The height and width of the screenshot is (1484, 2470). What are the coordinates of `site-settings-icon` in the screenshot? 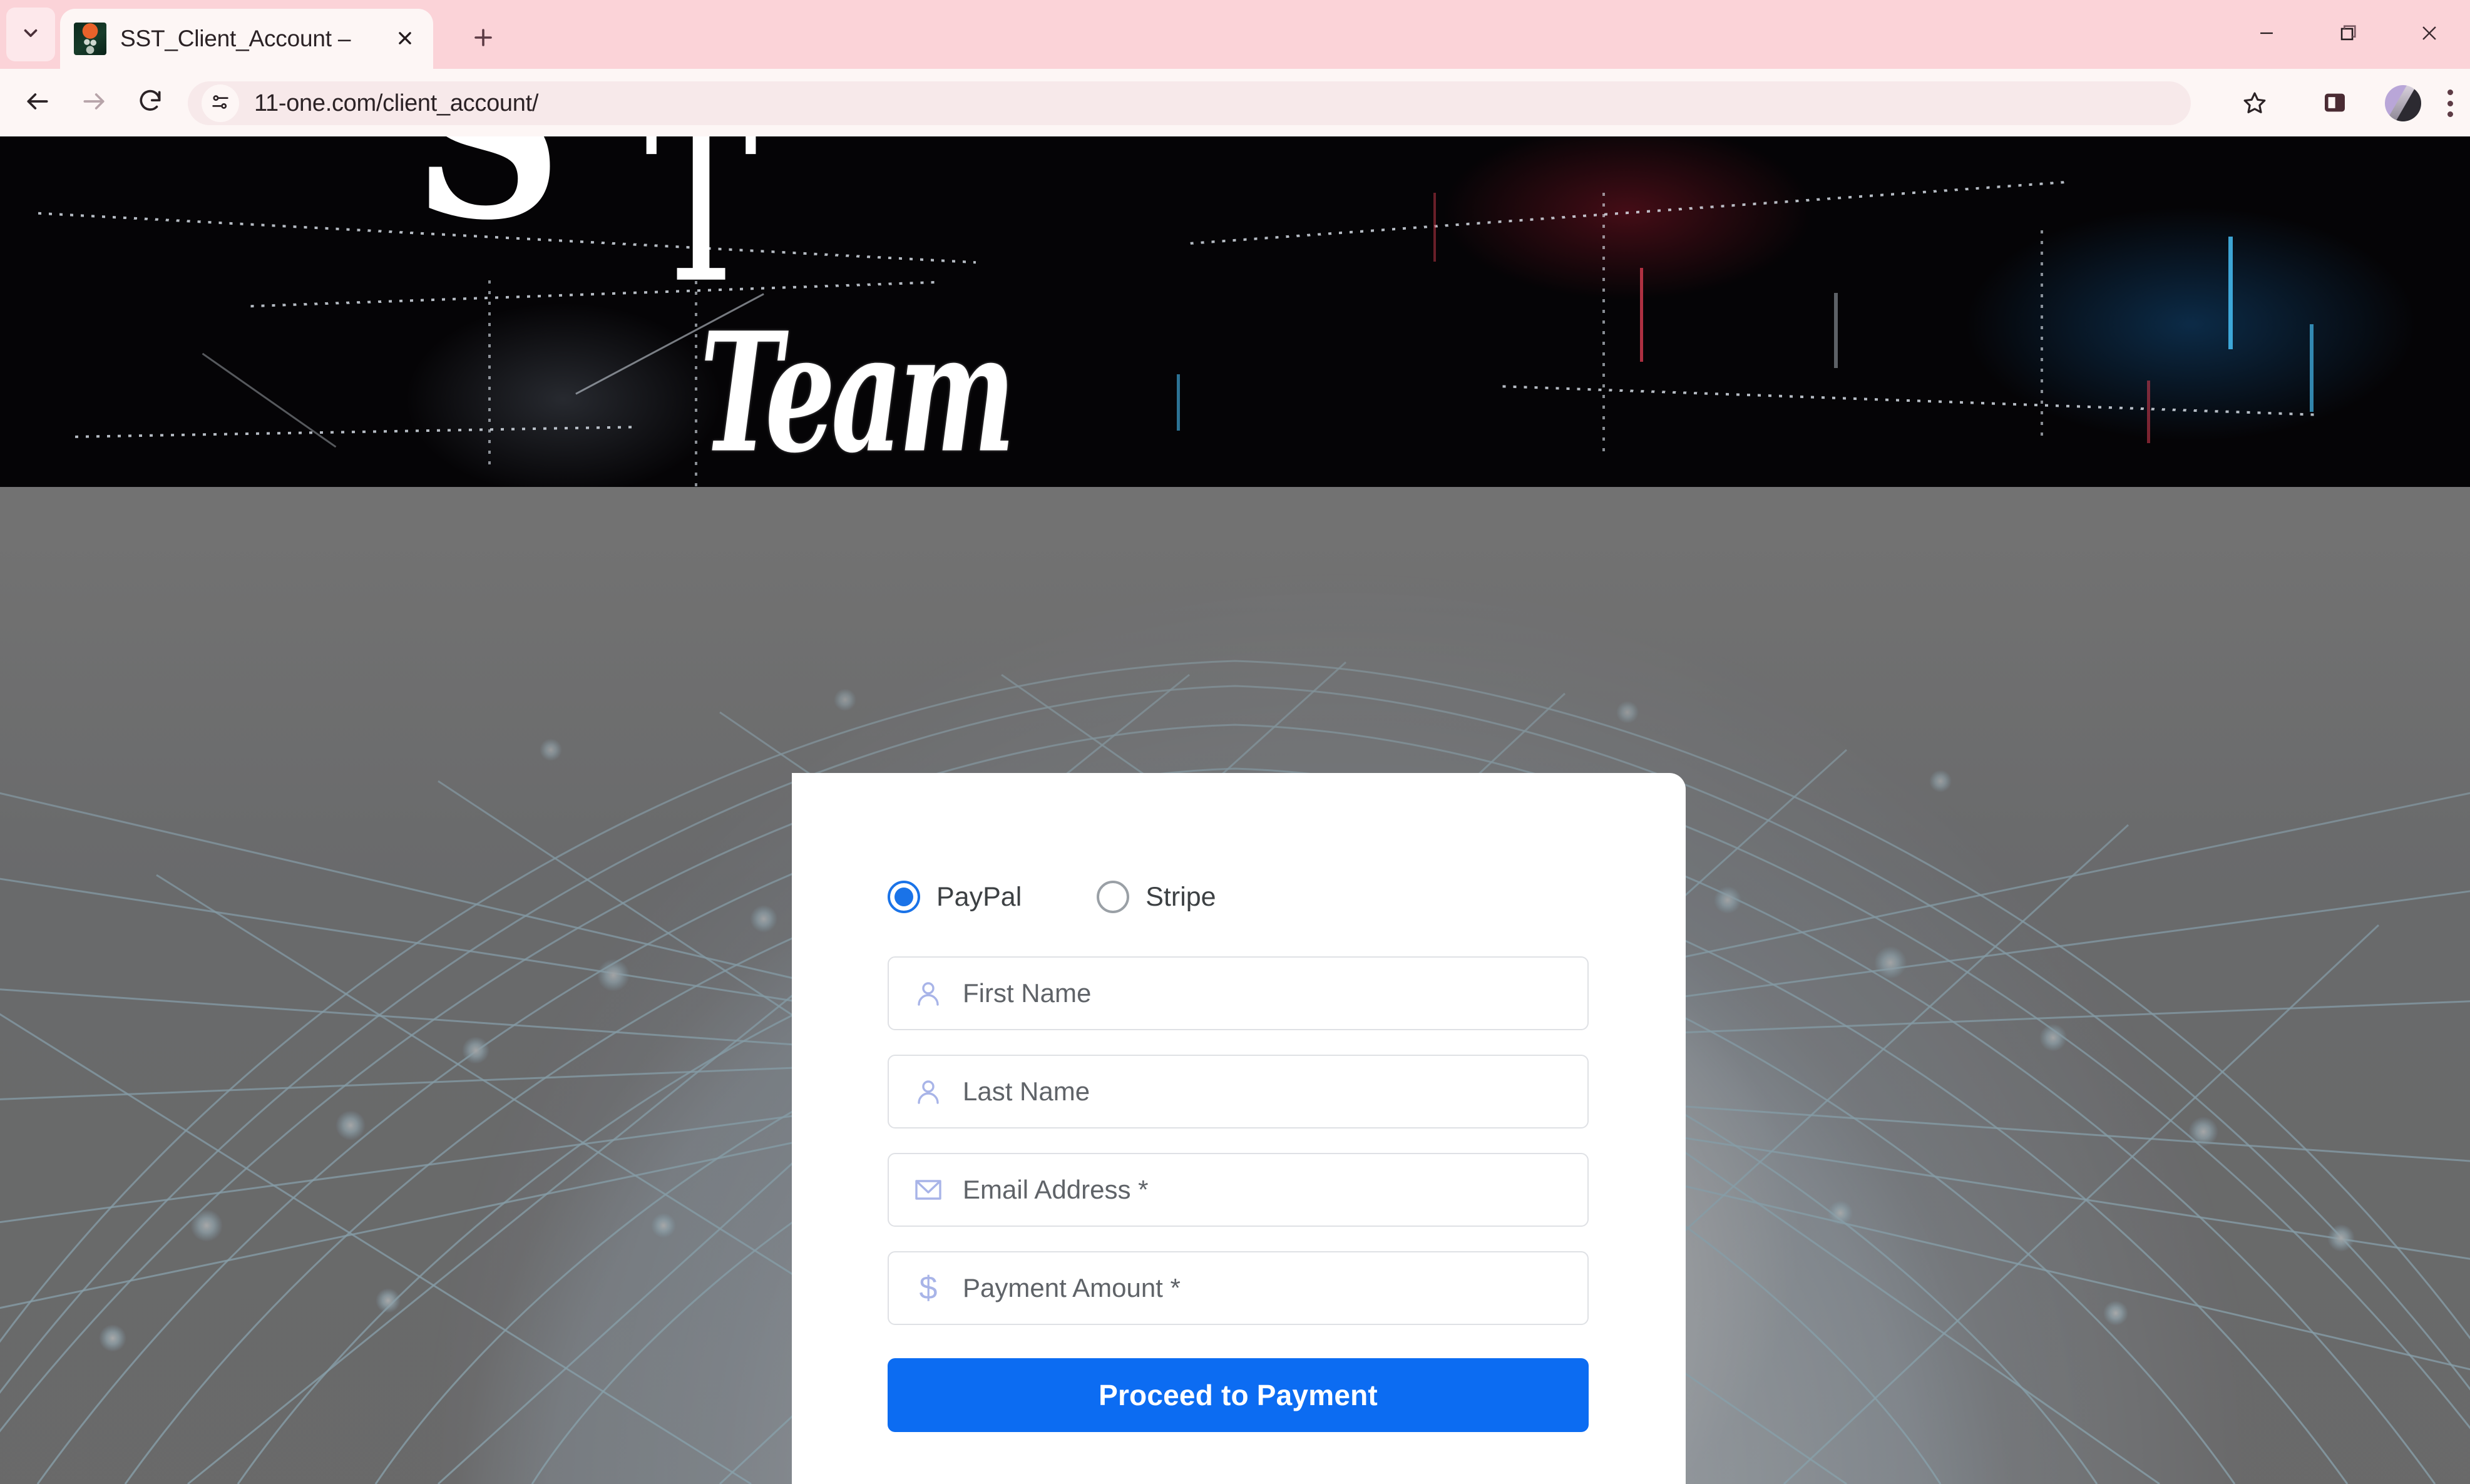 It's located at (220, 103).